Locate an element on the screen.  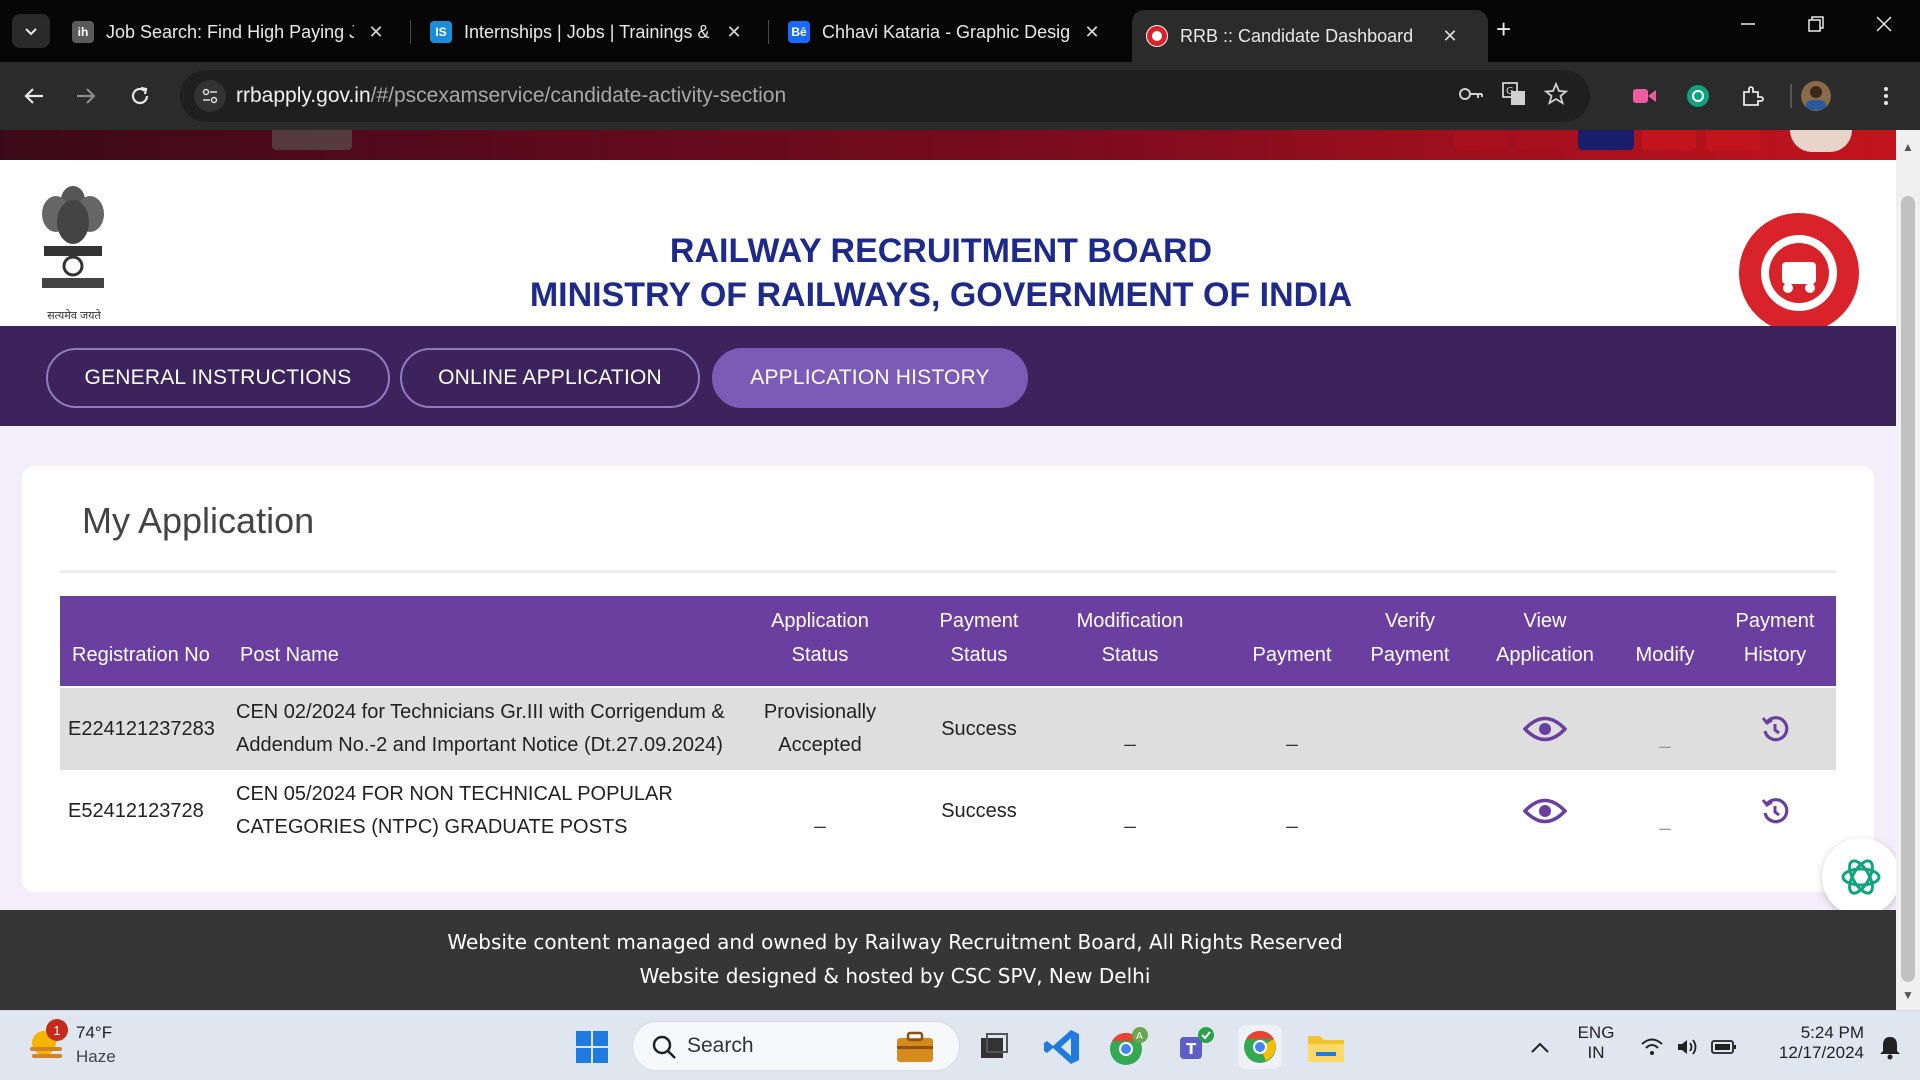
forward-button is located at coordinates (86, 96).